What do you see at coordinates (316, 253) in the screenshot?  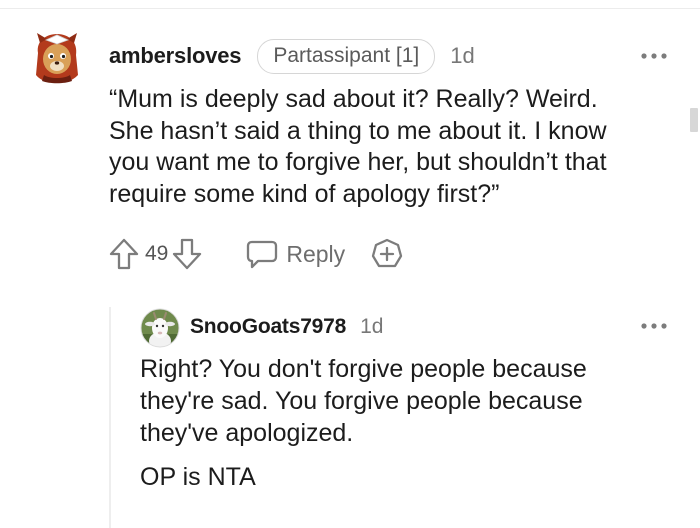 I see `reply-label: Reply` at bounding box center [316, 253].